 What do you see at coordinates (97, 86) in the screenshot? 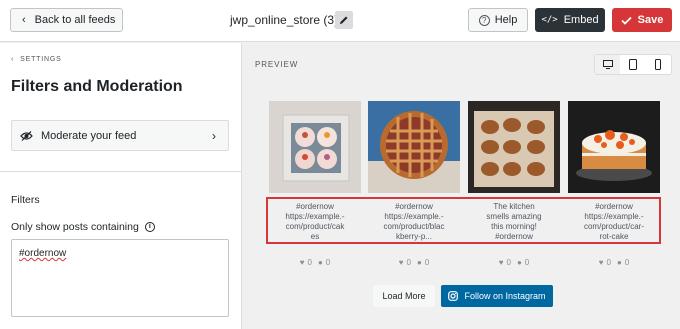
I see `page-title: Filters and Moderation` at bounding box center [97, 86].